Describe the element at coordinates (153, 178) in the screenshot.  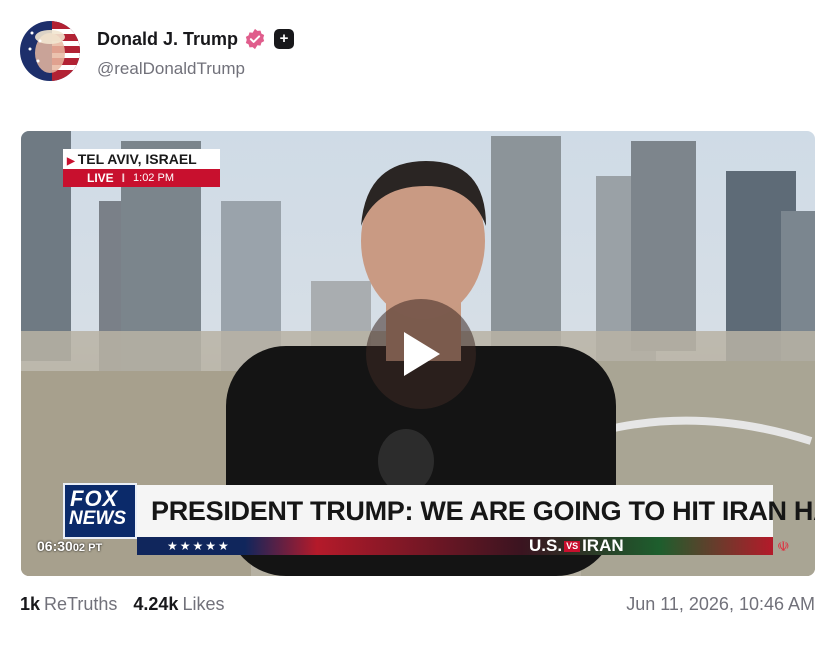
I see `live-time: 1:02 PM` at that location.